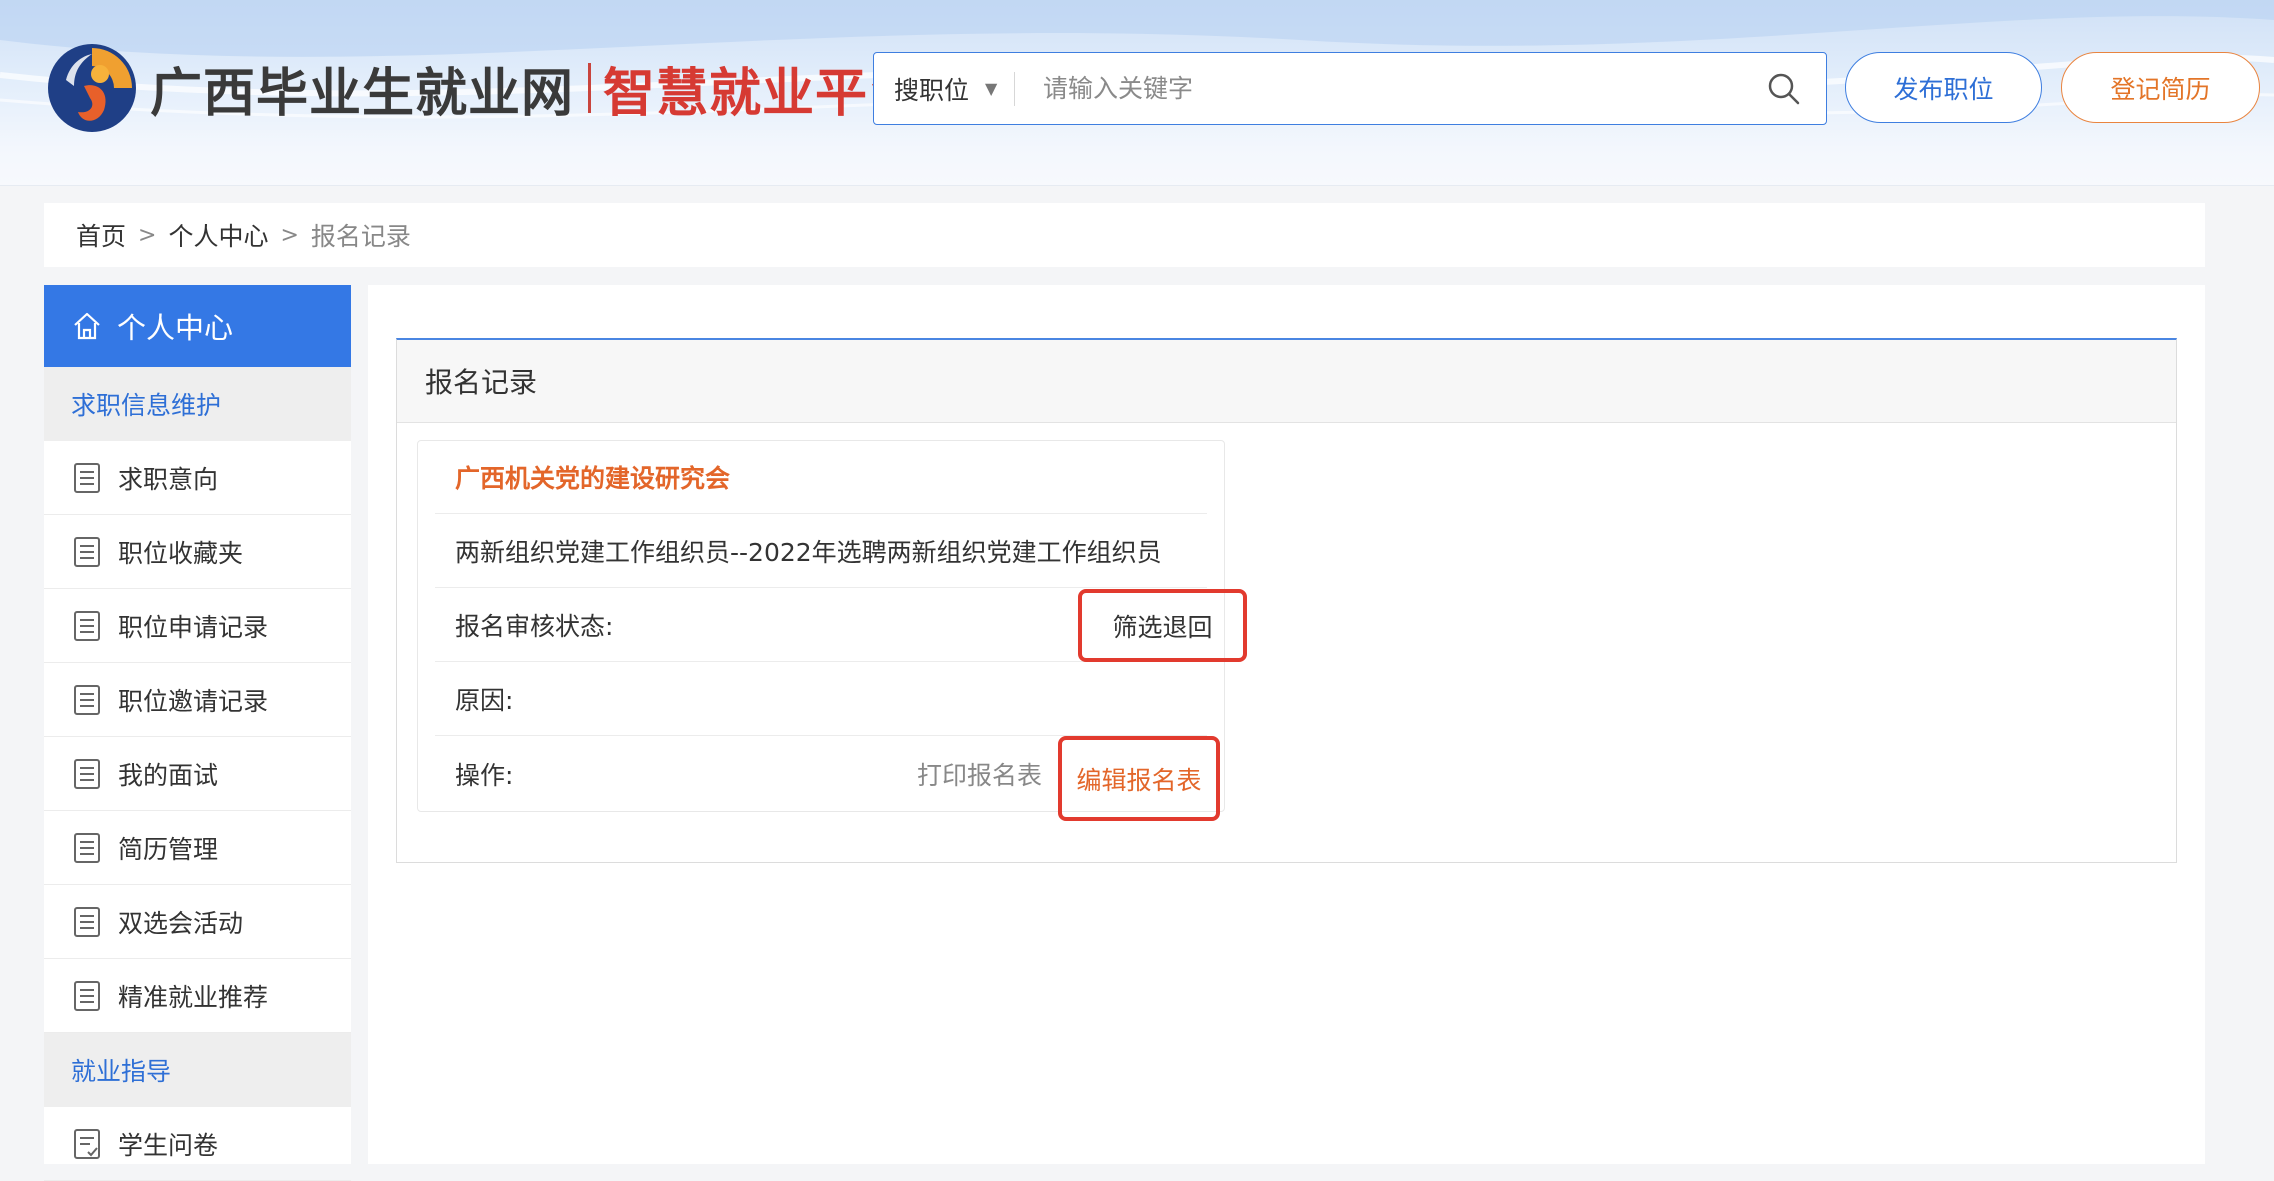 This screenshot has width=2274, height=1181. I want to click on caret-down-icon: ▼, so click(991, 88).